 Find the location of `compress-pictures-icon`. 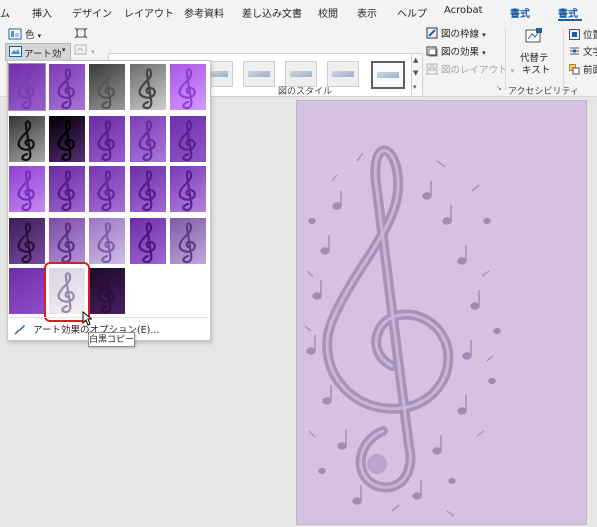

compress-pictures-icon is located at coordinates (81, 34).